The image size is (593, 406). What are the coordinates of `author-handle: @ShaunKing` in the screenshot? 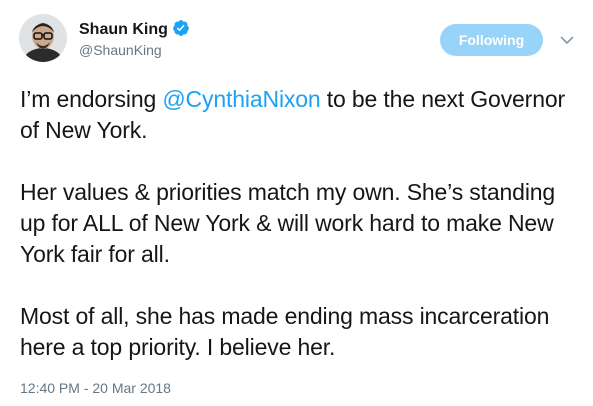 It's located at (120, 50).